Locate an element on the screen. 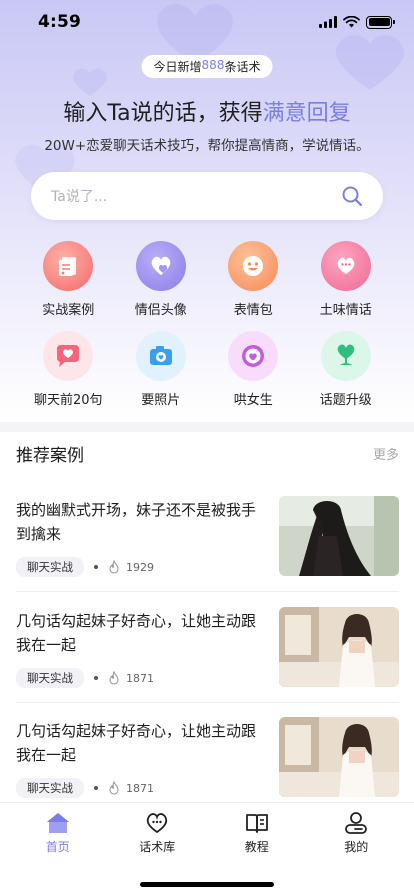  grid-label: 实战案例 is located at coordinates (68, 310).